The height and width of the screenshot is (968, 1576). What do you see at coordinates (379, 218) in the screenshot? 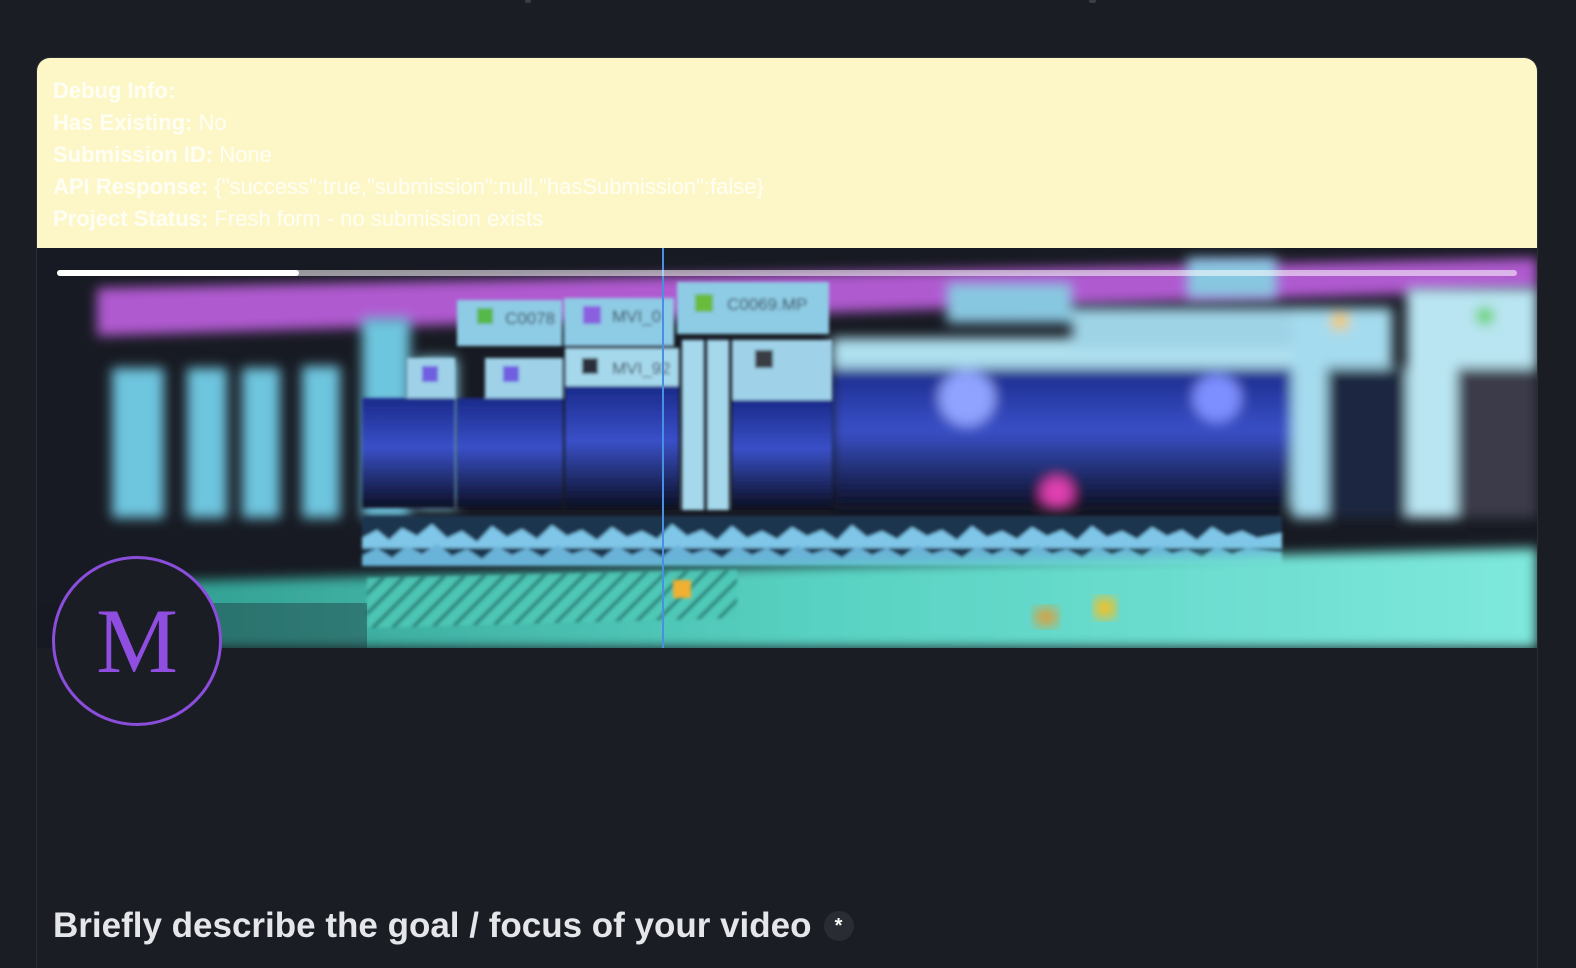
I see `debug-value: Fresh form - no submission exists` at bounding box center [379, 218].